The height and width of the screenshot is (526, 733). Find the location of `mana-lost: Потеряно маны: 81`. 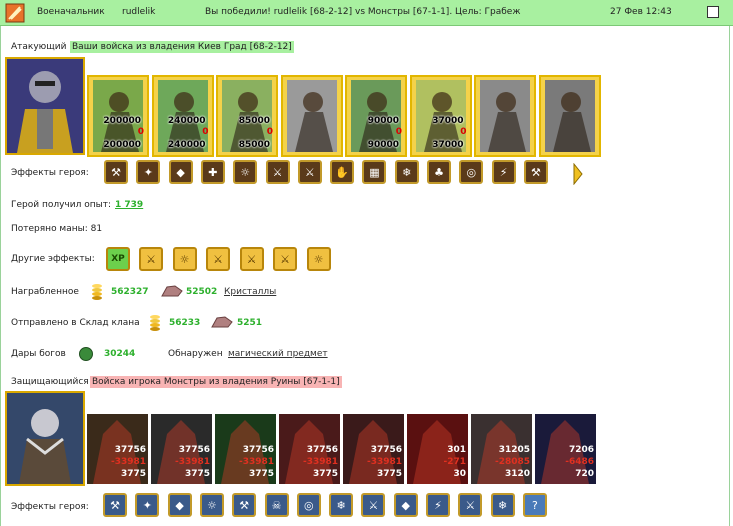

mana-lost: Потеряно маны: 81 is located at coordinates (57, 229).